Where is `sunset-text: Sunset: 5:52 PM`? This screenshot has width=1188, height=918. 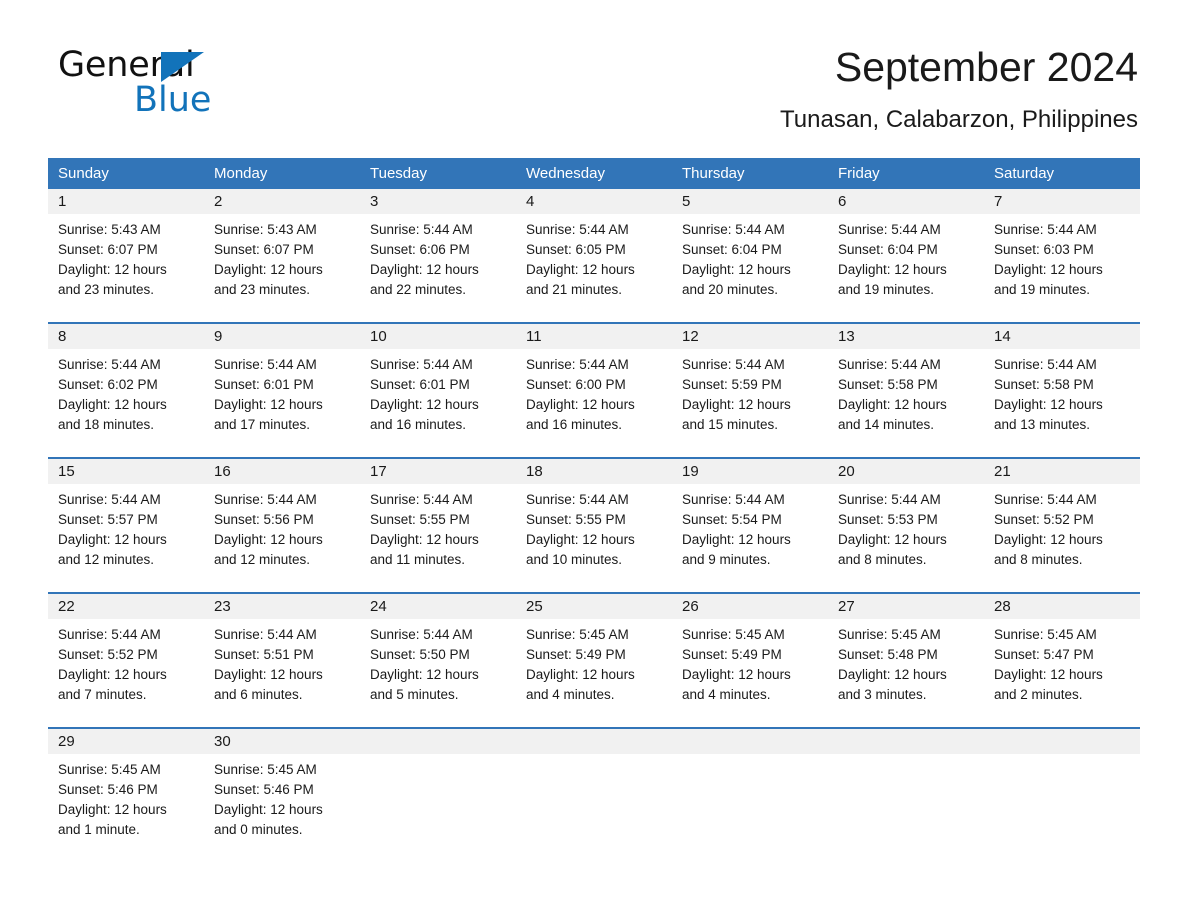
sunset-text: Sunset: 5:52 PM is located at coordinates (1044, 519).